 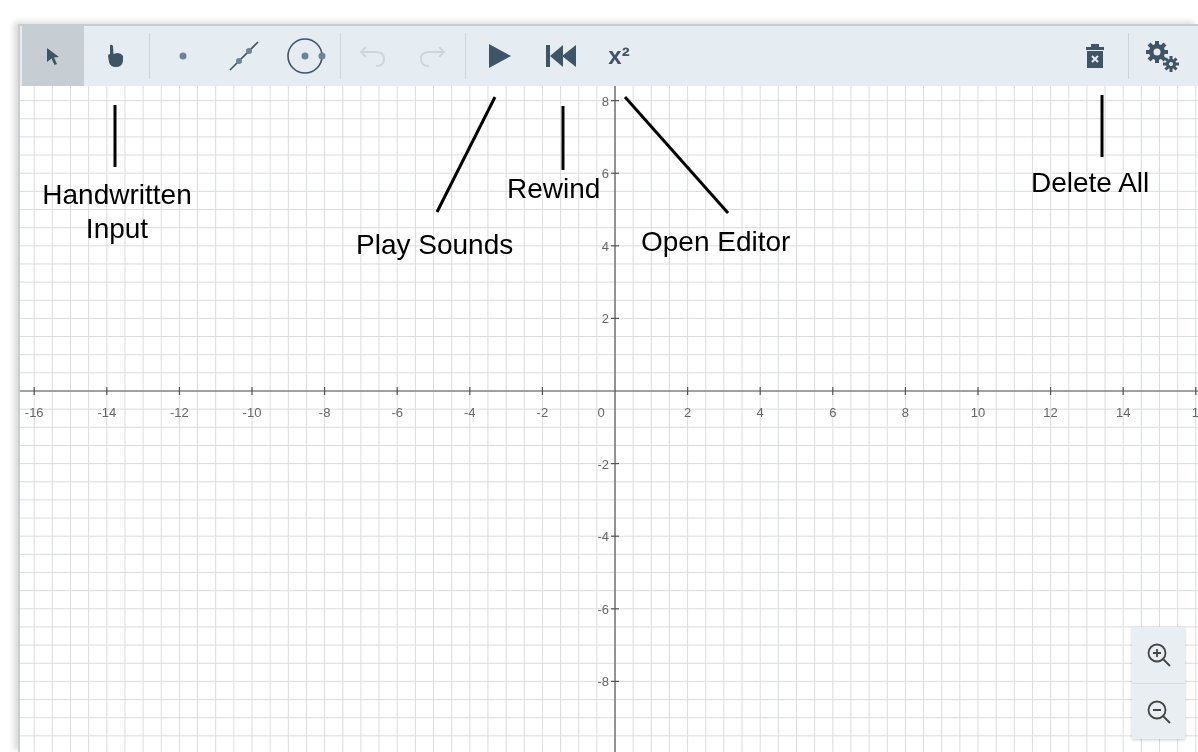 I want to click on axis-label: 0, so click(x=601, y=412).